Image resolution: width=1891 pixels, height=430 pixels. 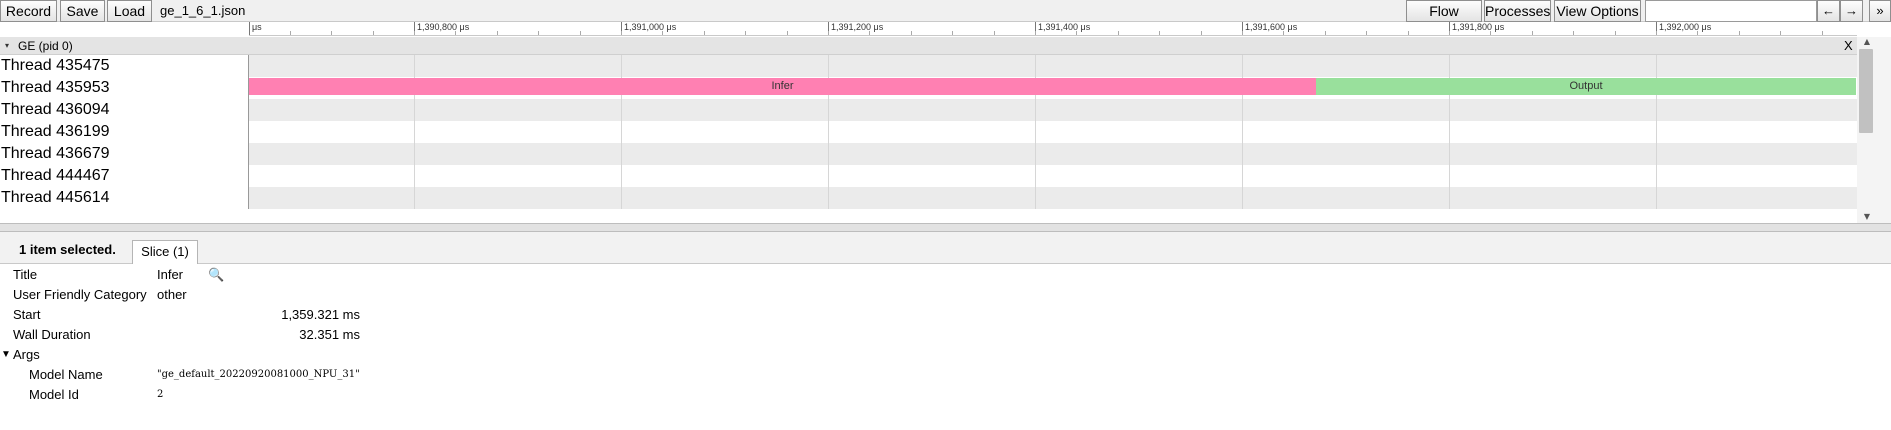 I want to click on next-match-button: →, so click(x=1851, y=11).